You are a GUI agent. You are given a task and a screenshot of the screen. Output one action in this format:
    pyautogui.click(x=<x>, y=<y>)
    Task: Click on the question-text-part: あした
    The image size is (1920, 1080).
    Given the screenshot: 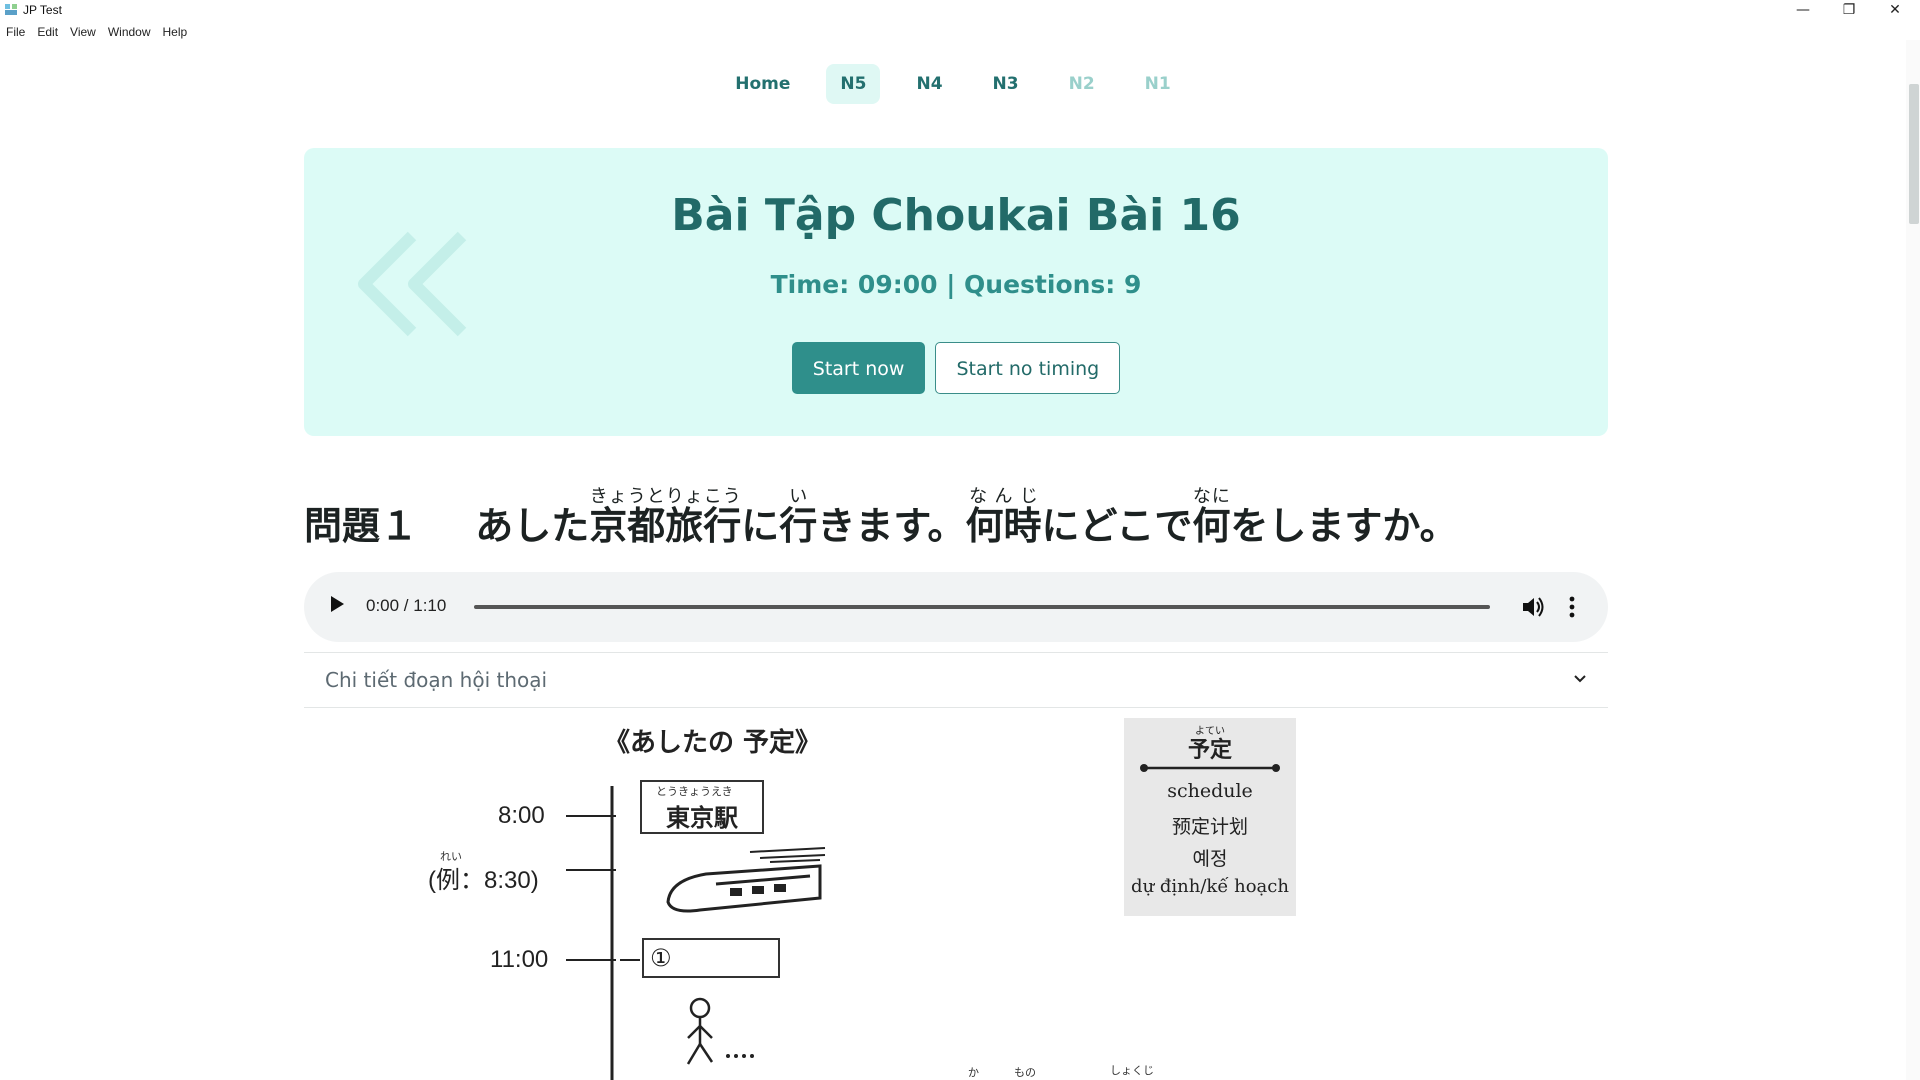 What is the action you would take?
    pyautogui.click(x=532, y=526)
    